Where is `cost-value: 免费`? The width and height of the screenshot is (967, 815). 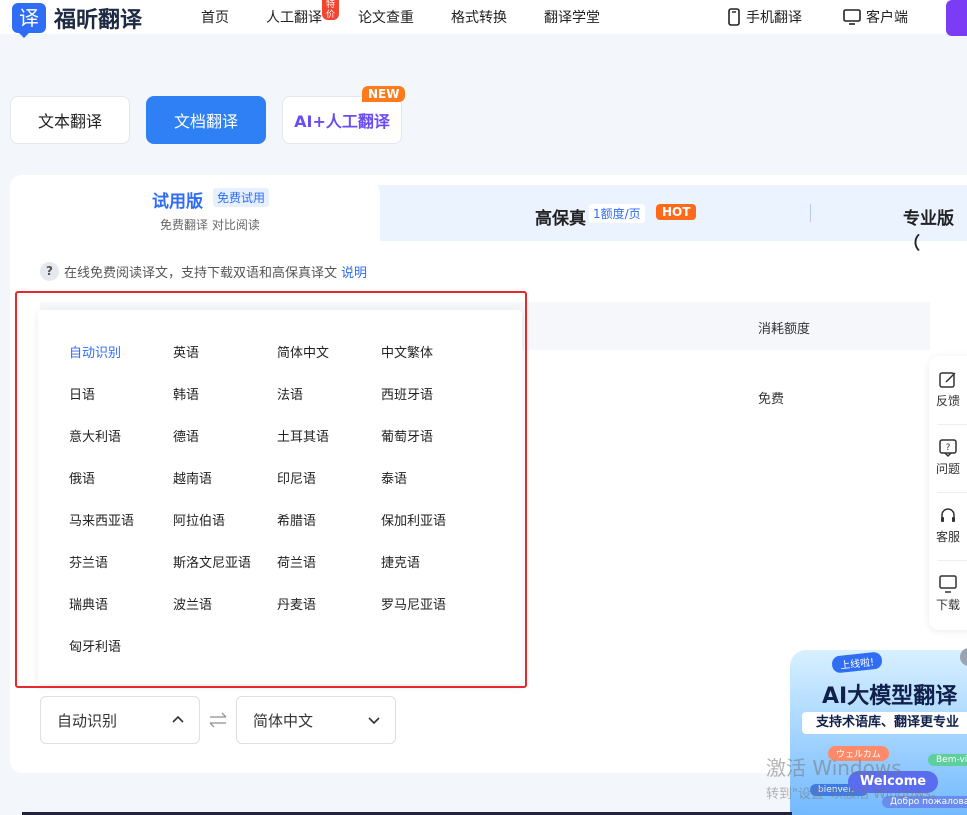 cost-value: 免费 is located at coordinates (771, 399).